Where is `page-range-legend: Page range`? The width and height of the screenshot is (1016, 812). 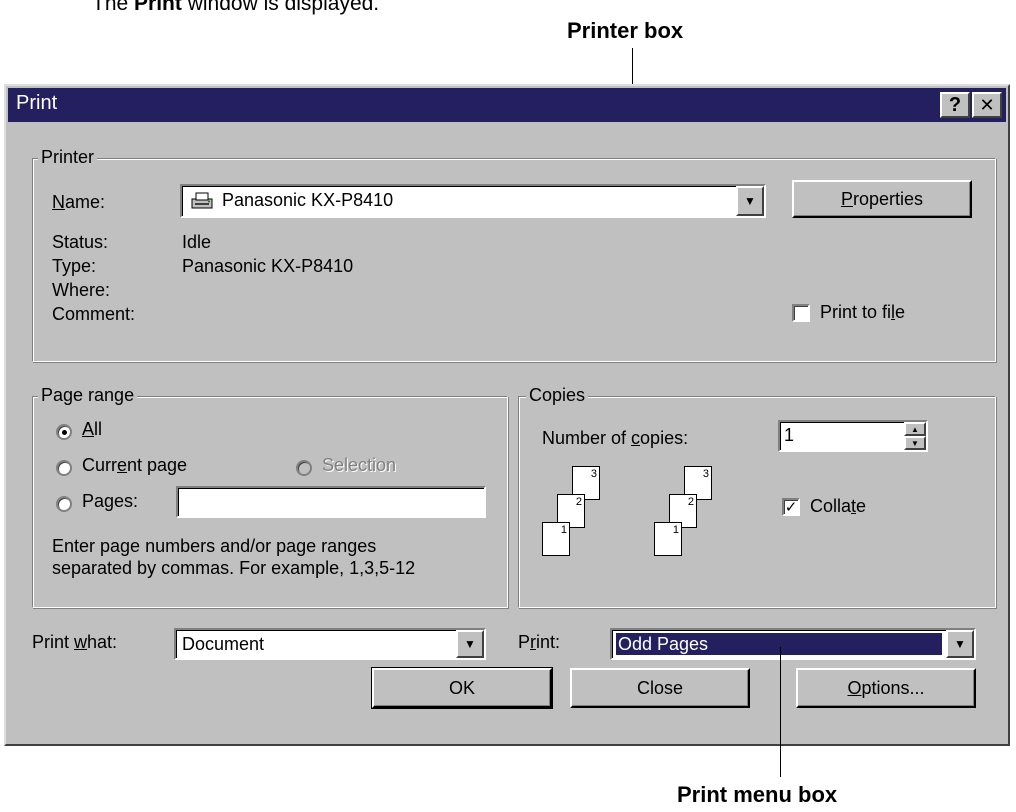 page-range-legend: Page range is located at coordinates (88, 395).